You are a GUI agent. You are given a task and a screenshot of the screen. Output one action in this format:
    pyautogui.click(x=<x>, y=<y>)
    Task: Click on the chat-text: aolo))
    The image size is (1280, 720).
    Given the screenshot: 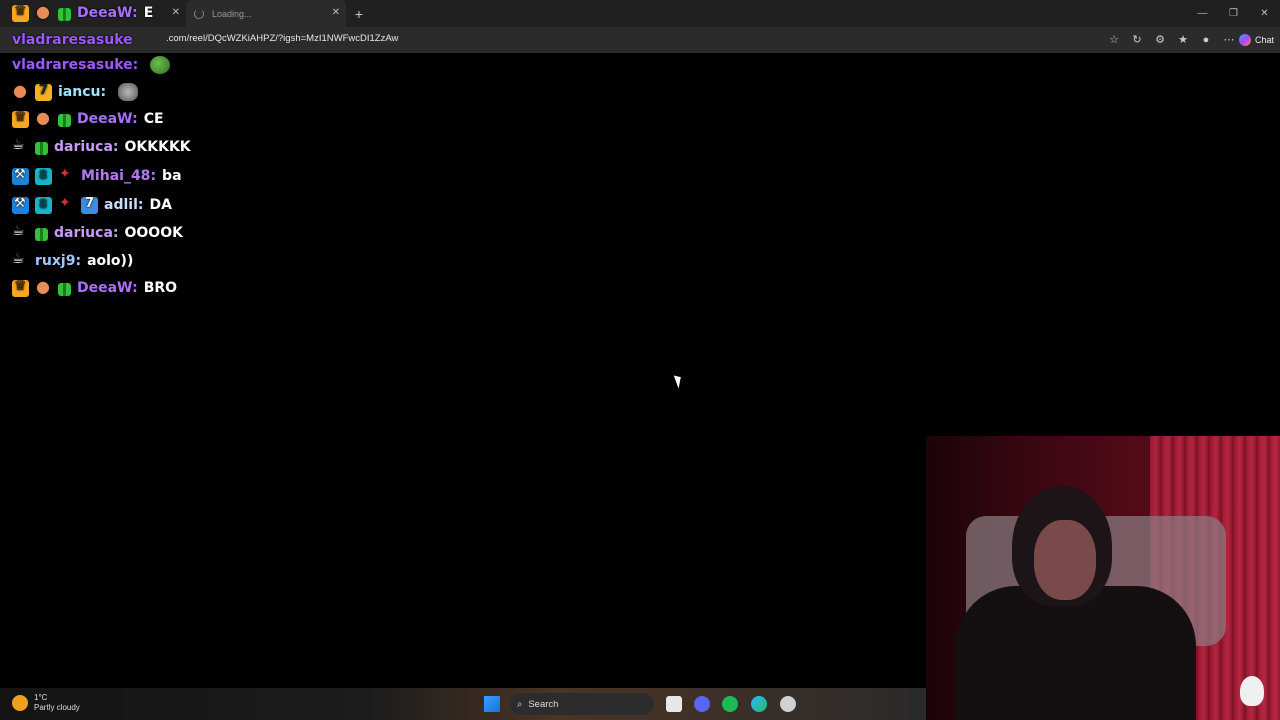 What is the action you would take?
    pyautogui.click(x=110, y=261)
    